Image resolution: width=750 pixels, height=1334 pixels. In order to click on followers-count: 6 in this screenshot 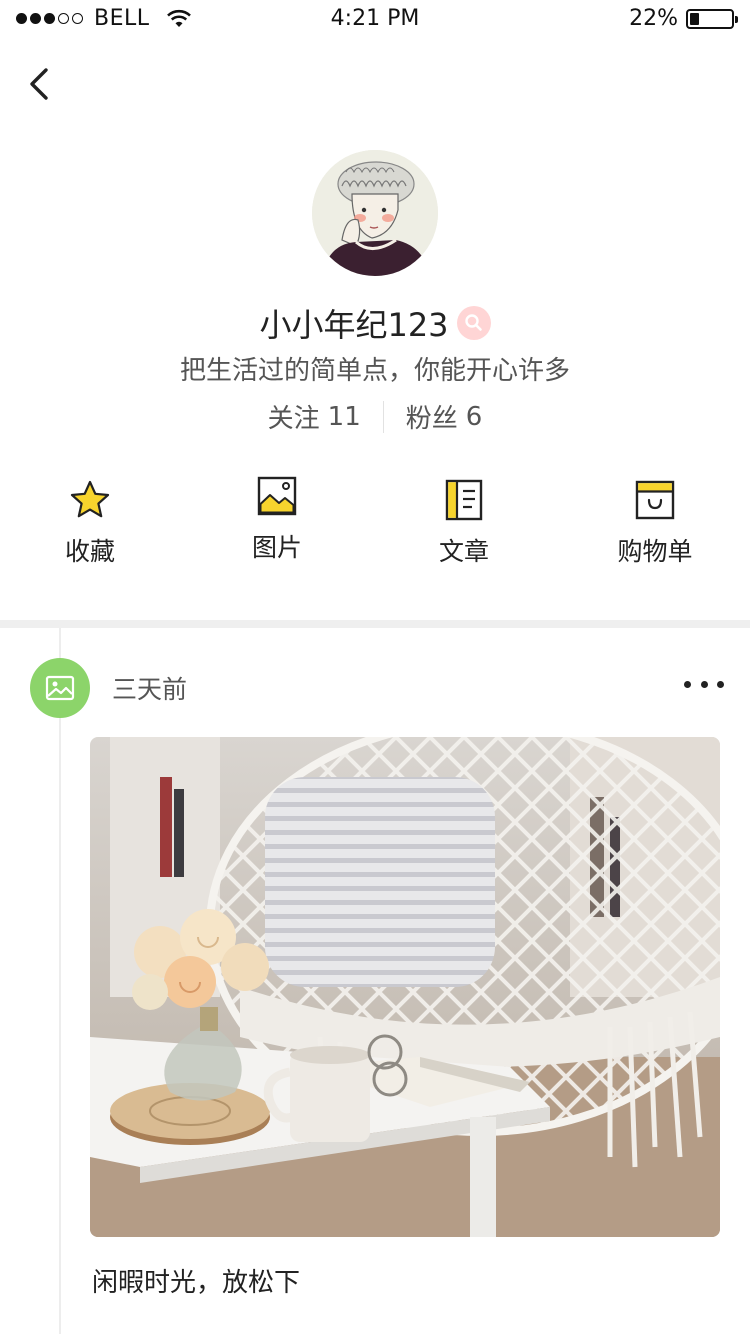, I will do `click(474, 416)`.